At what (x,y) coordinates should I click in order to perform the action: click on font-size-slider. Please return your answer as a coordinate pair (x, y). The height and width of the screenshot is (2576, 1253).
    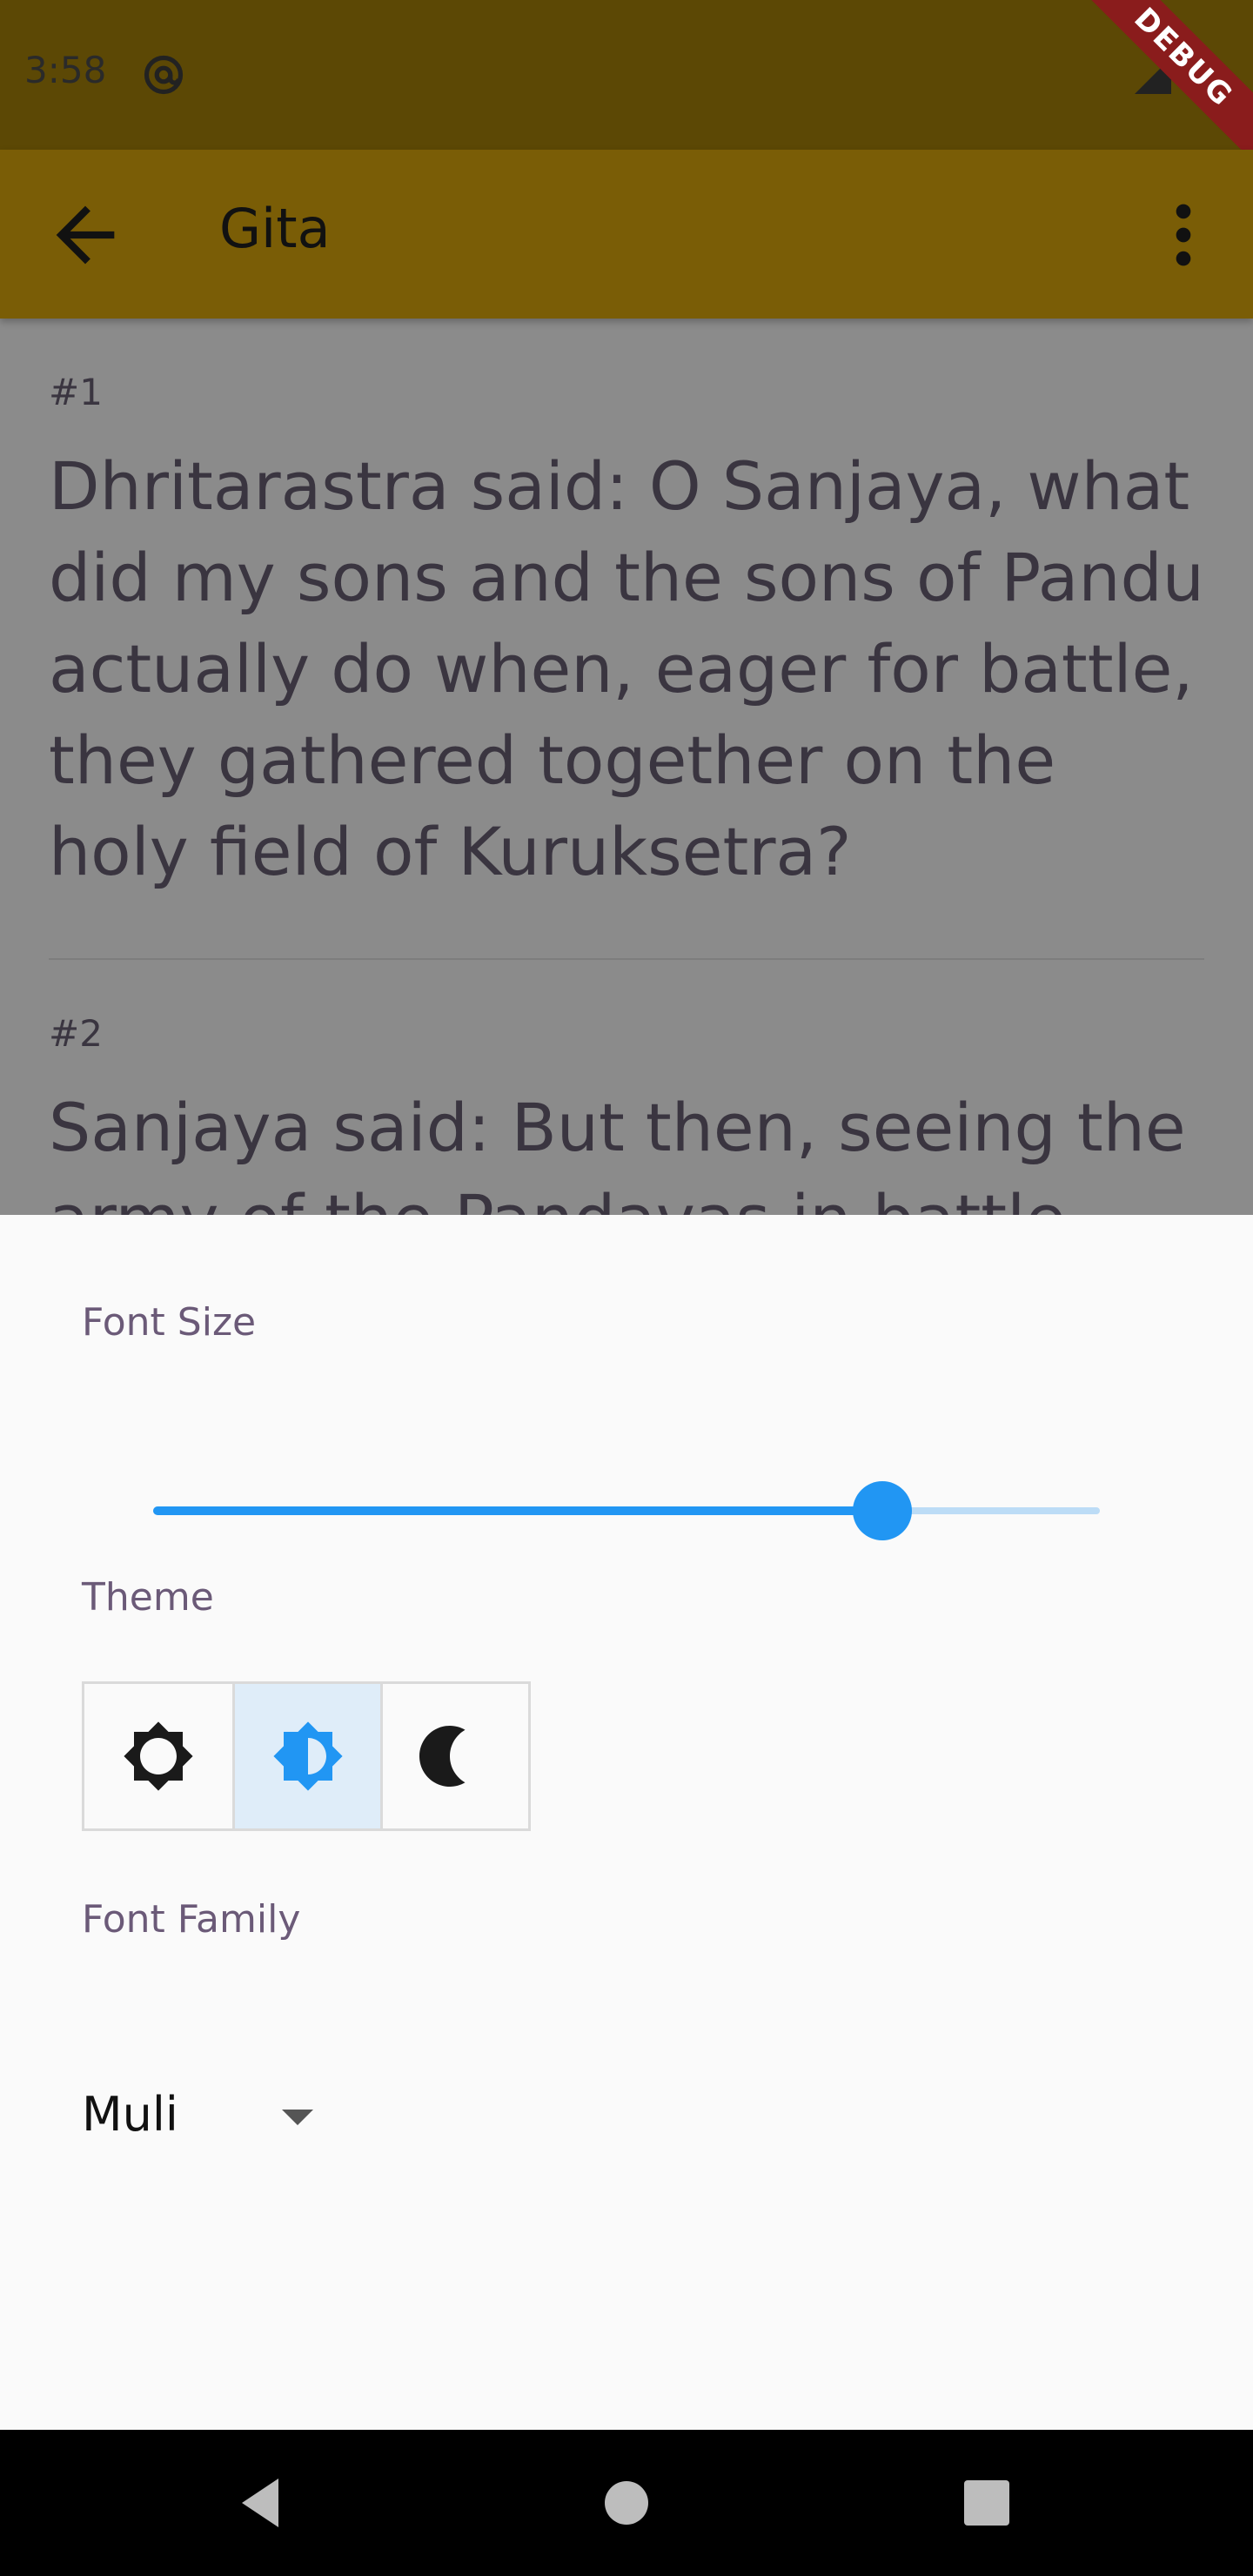
    Looking at the image, I should click on (626, 1511).